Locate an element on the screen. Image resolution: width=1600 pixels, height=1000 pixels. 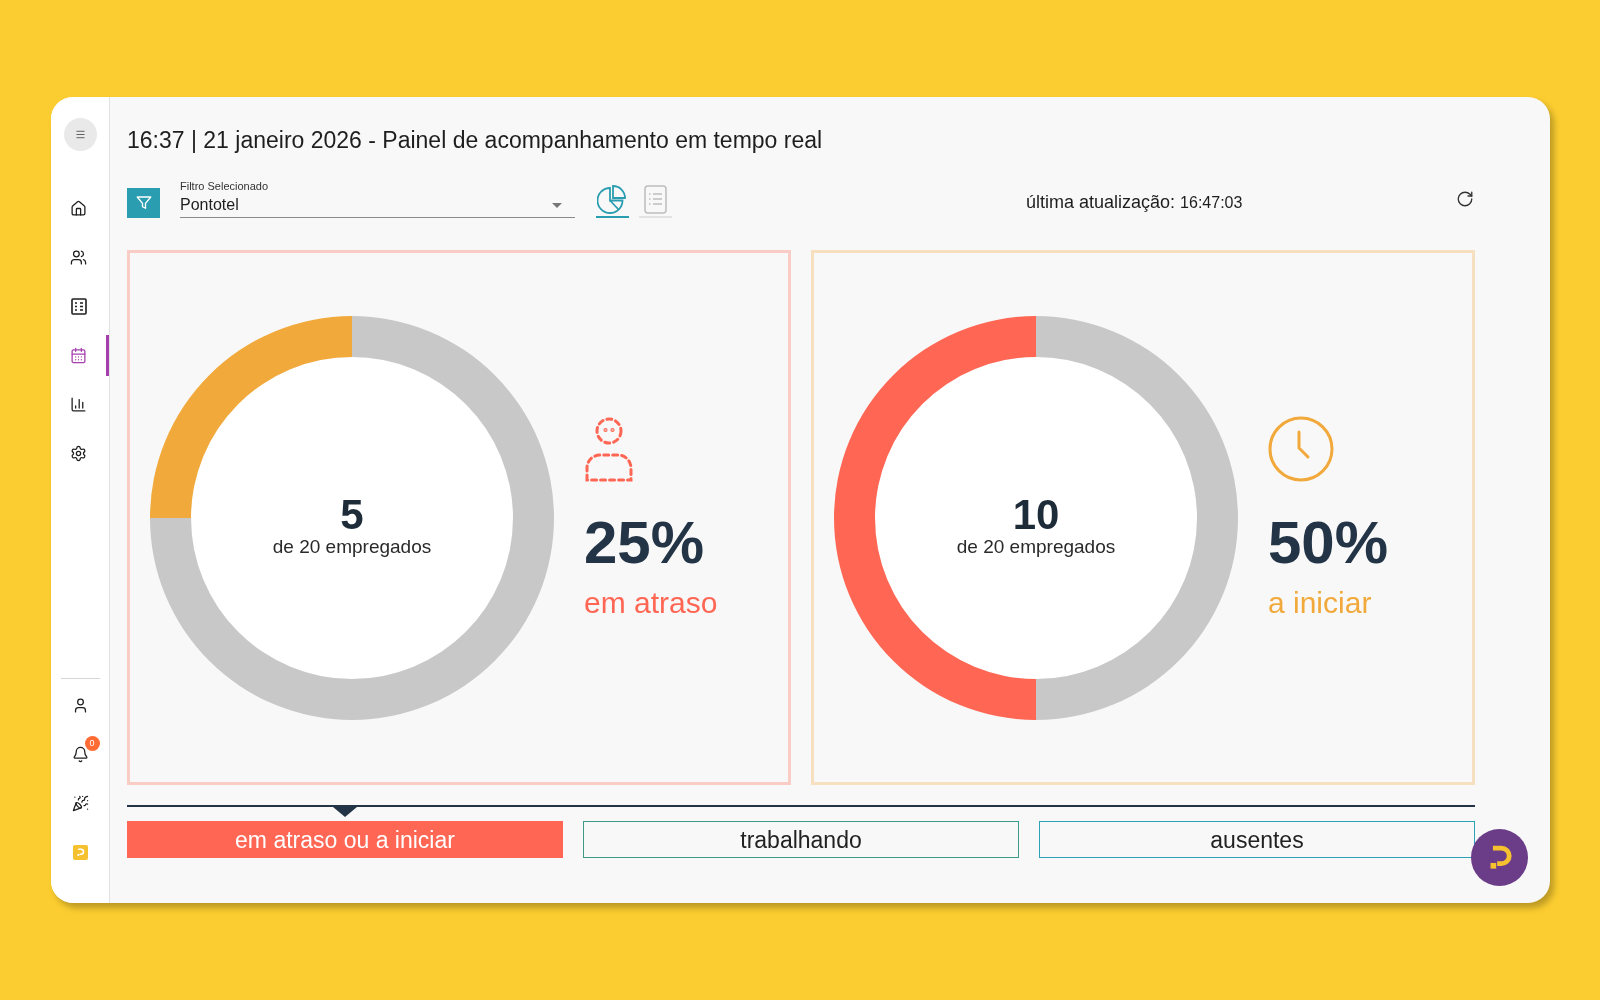
last-update-text: última atualização: 16:47:03 is located at coordinates (1134, 202).